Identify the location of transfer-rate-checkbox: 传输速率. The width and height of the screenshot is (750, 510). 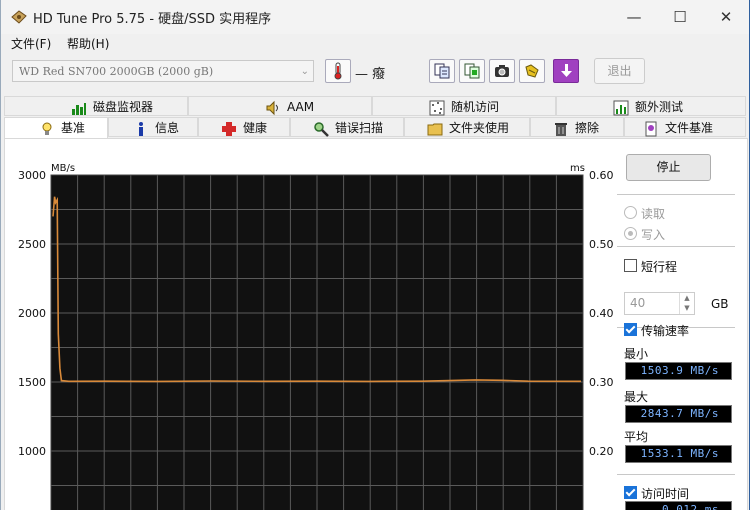
(656, 330).